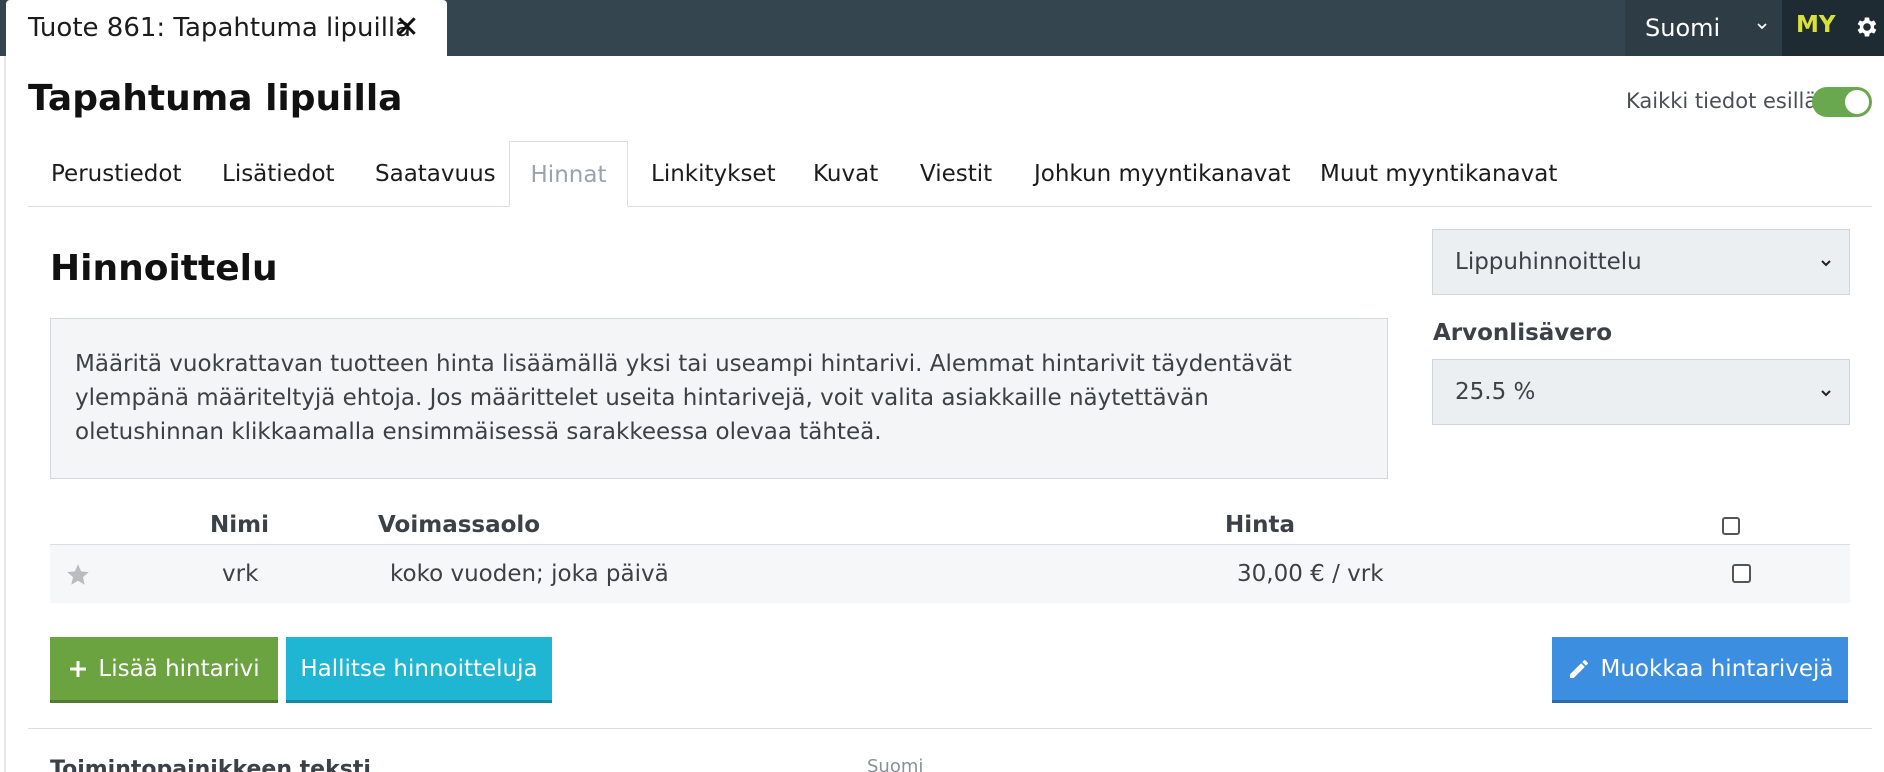  I want to click on section-title: Hinnoittelu, so click(164, 268).